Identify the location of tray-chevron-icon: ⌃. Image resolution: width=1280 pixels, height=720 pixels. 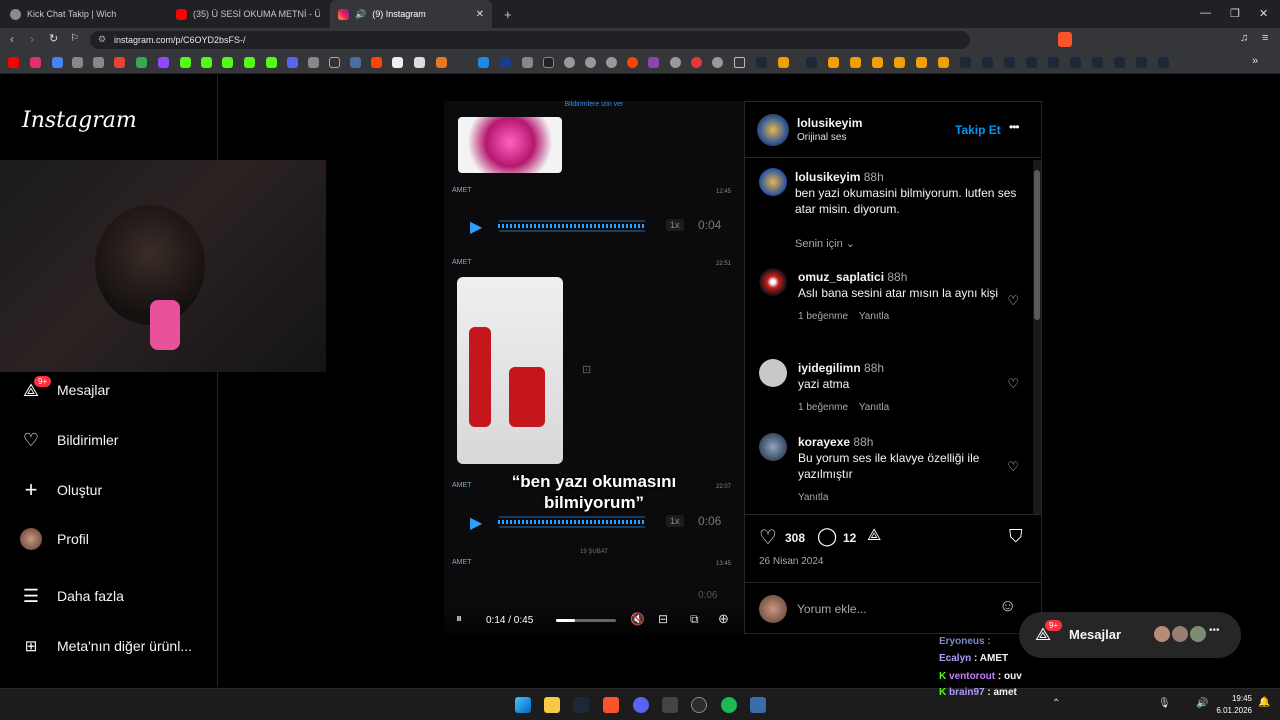
(1056, 703).